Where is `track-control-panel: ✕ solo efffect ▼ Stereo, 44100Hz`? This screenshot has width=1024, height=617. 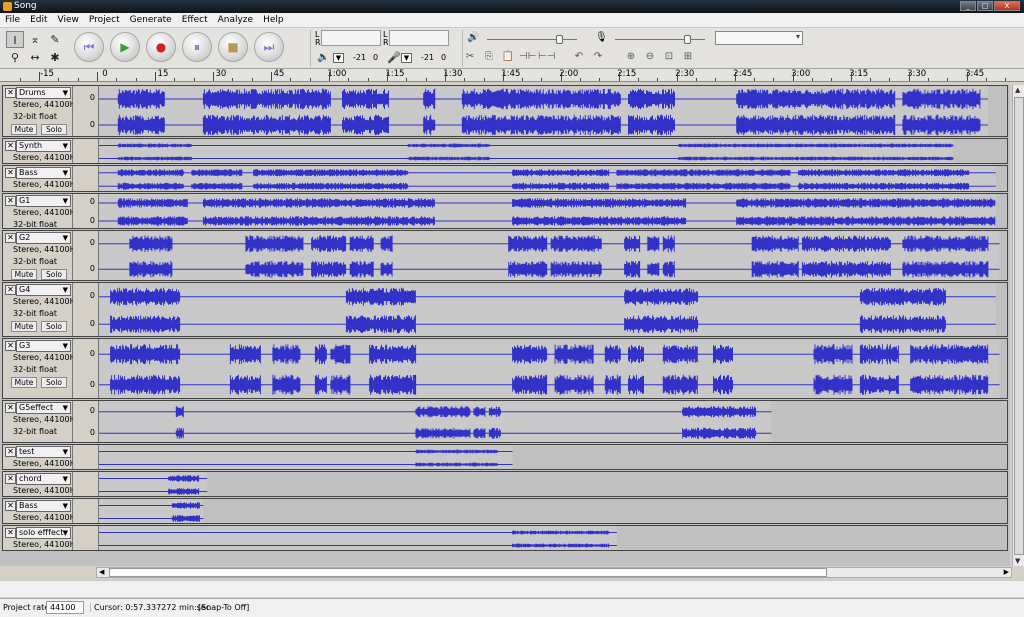
track-control-panel: ✕ solo efffect ▼ Stereo, 44100Hz is located at coordinates (41, 538).